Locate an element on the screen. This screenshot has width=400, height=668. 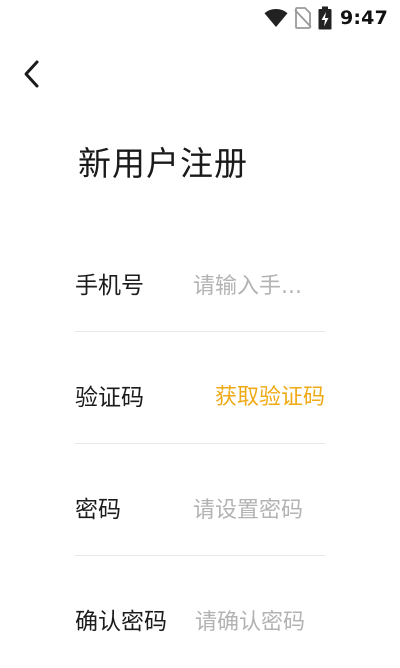
password-input is located at coordinates (259, 510).